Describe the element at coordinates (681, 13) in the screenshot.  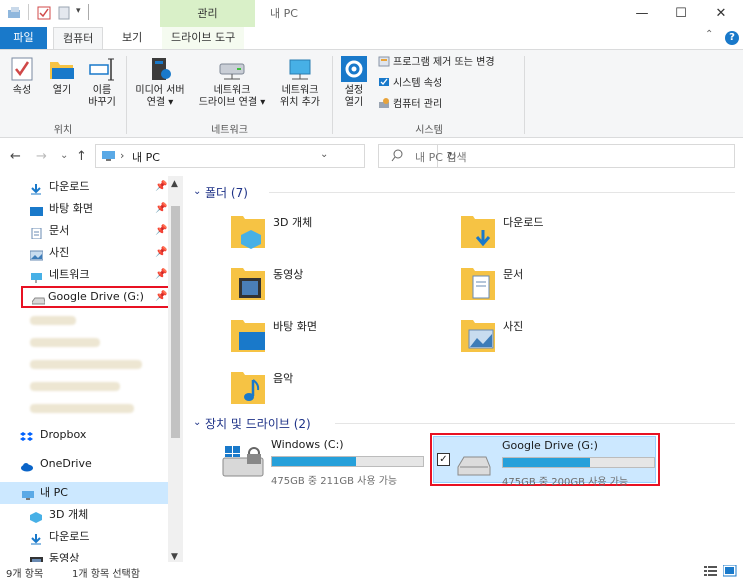
I see `maximize-button: ☐` at that location.